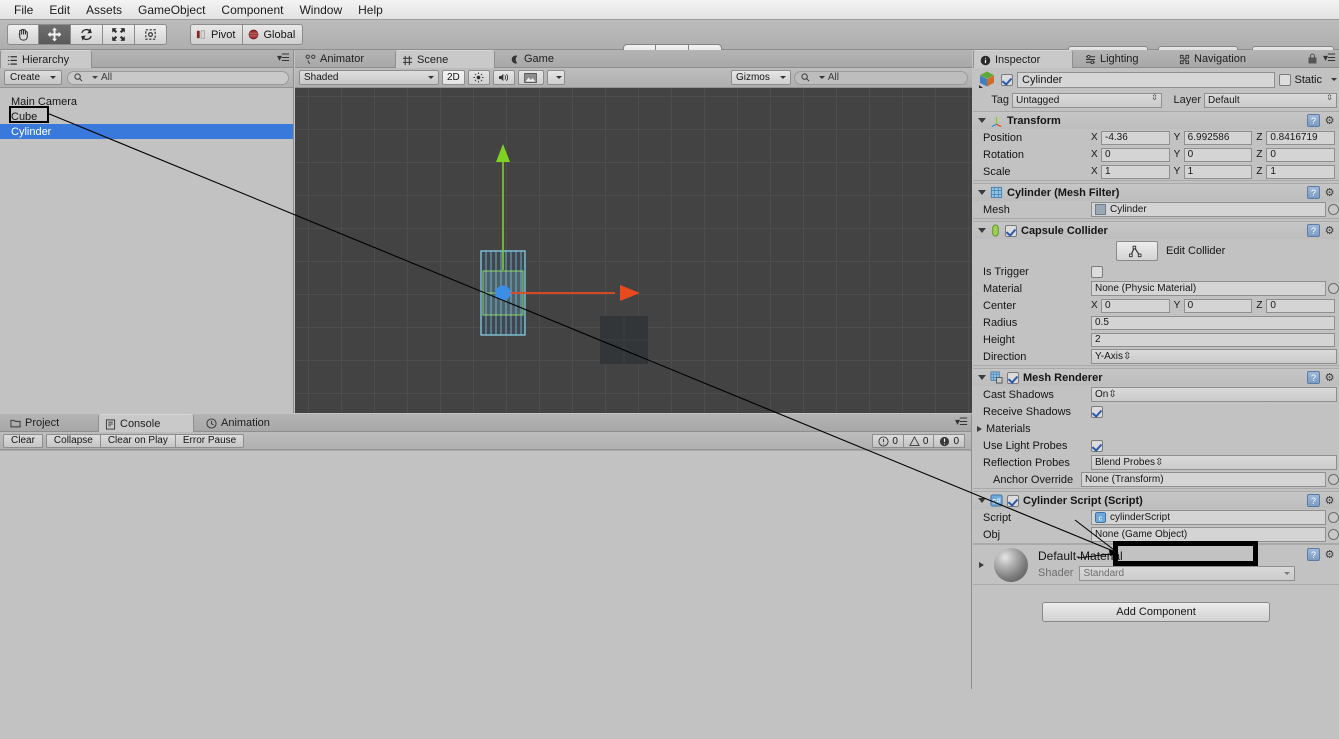 Image resolution: width=1339 pixels, height=739 pixels. What do you see at coordinates (1208, 517) in the screenshot?
I see `script-object-field: c cylinderScript` at bounding box center [1208, 517].